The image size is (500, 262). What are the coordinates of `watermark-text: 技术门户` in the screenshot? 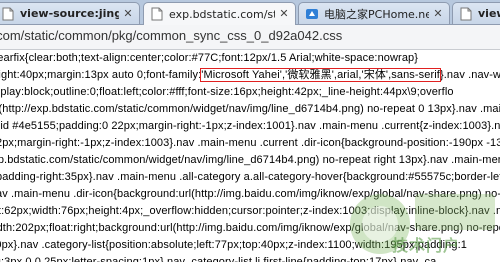 It's located at (426, 245).